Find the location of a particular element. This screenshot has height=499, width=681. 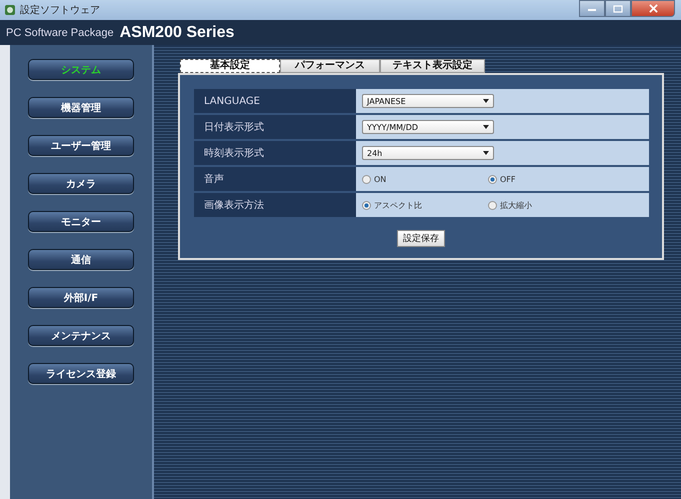

sidebar-button: ユーザー管理 is located at coordinates (81, 145).